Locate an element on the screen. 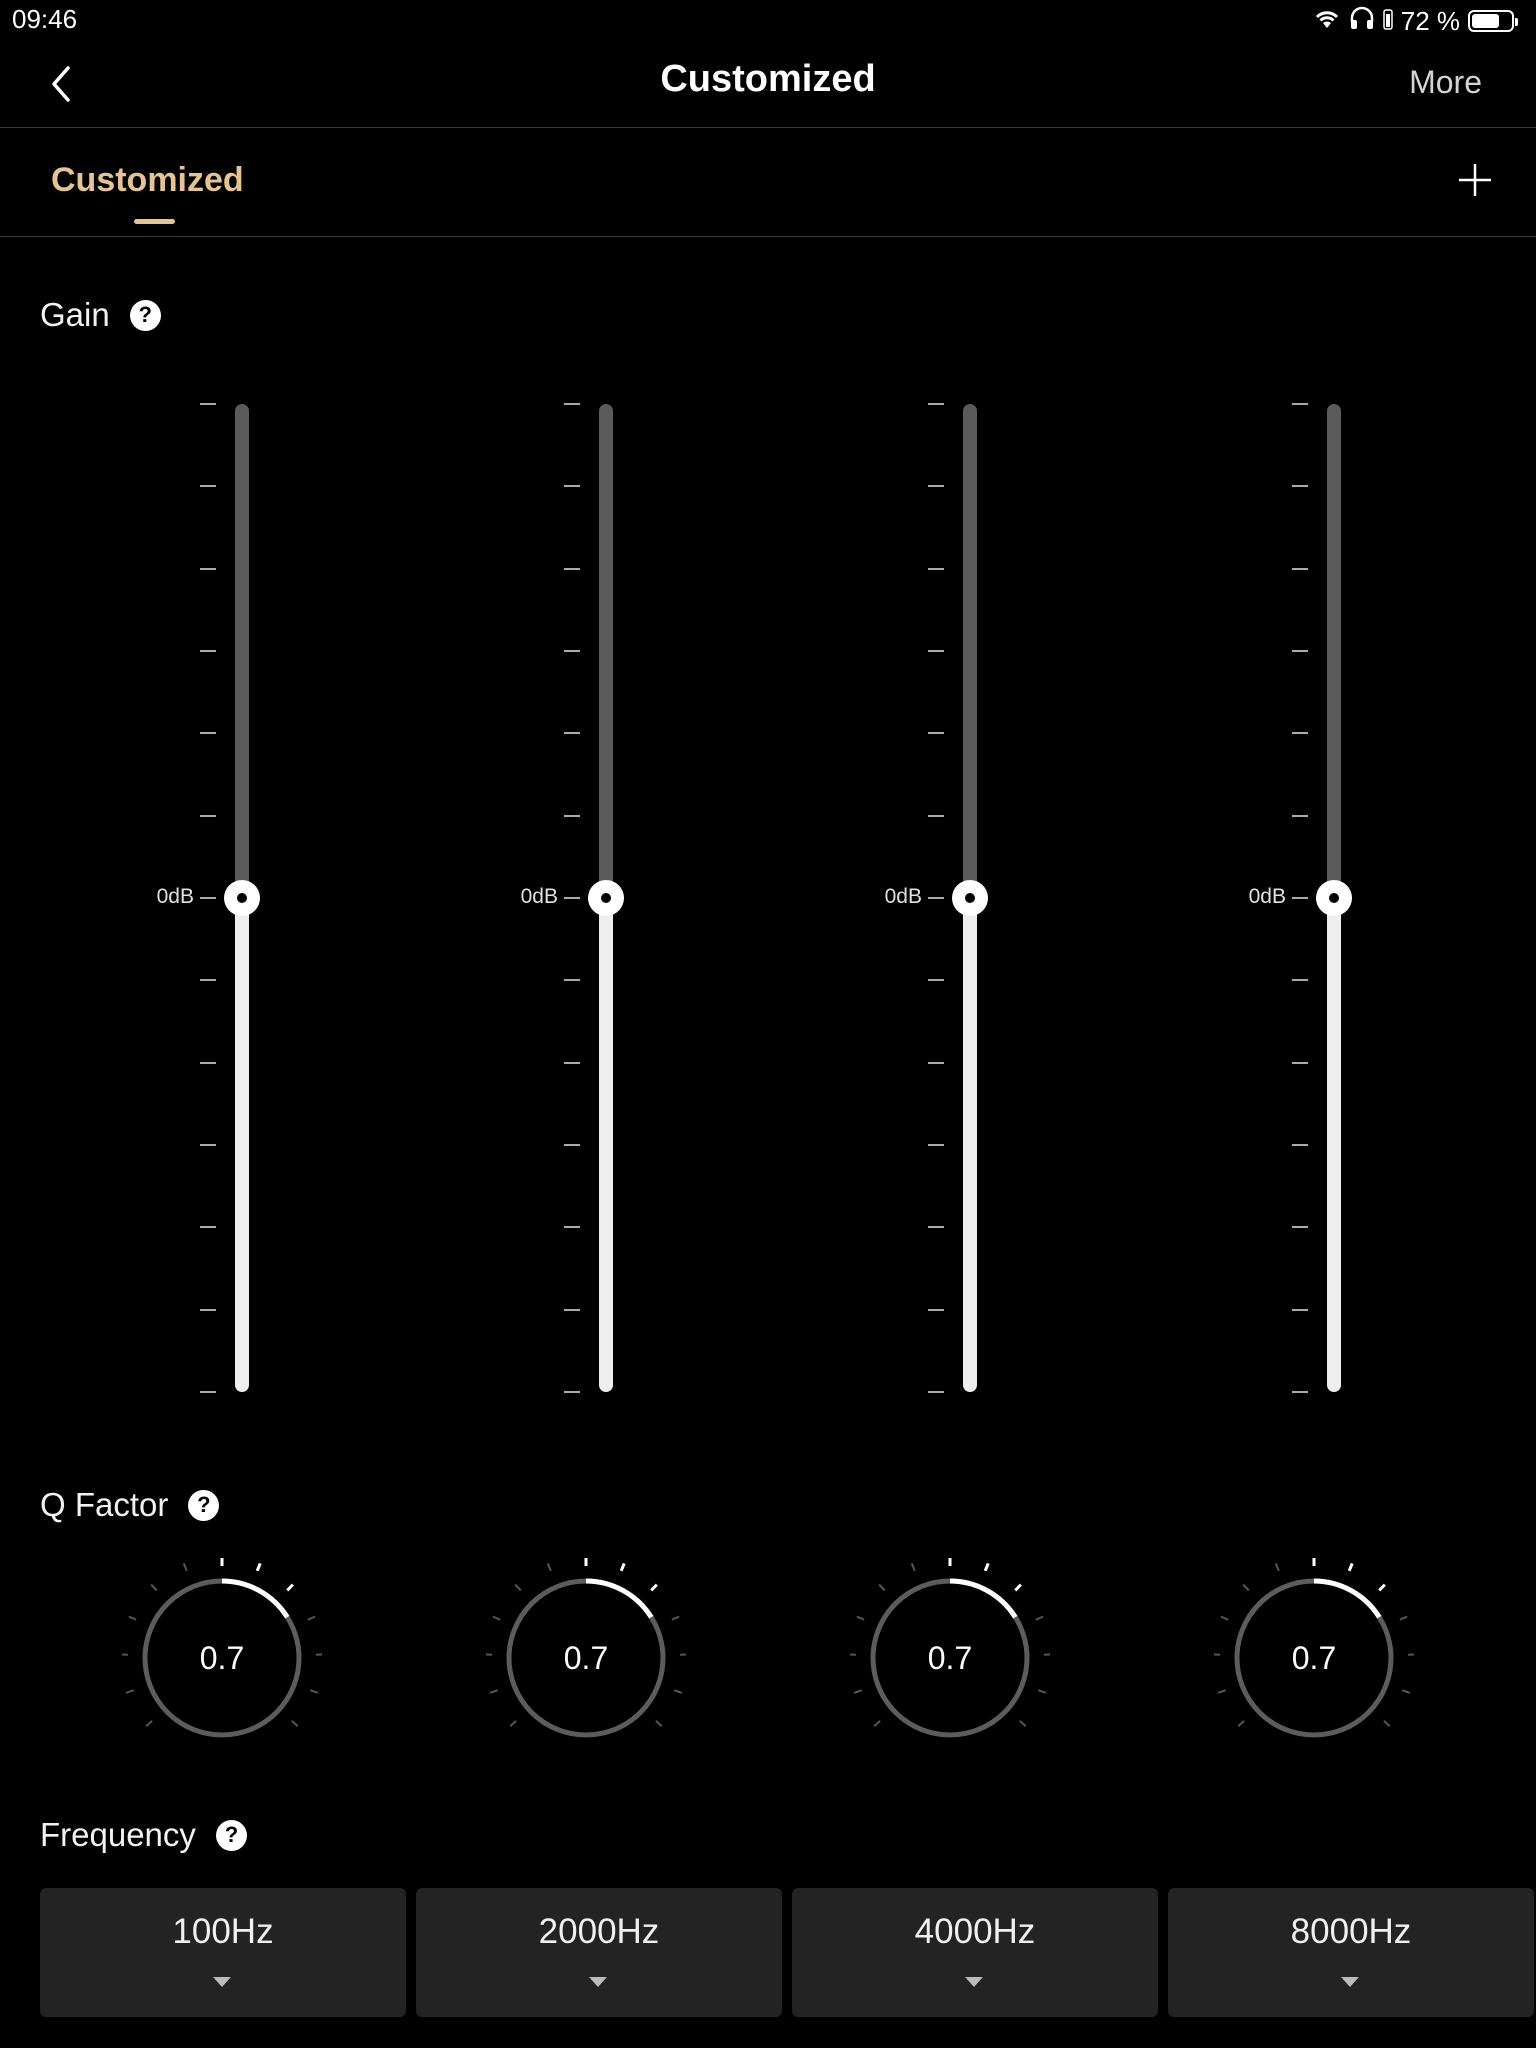 The image size is (1536, 2048). tabs-divider is located at coordinates (768, 236).